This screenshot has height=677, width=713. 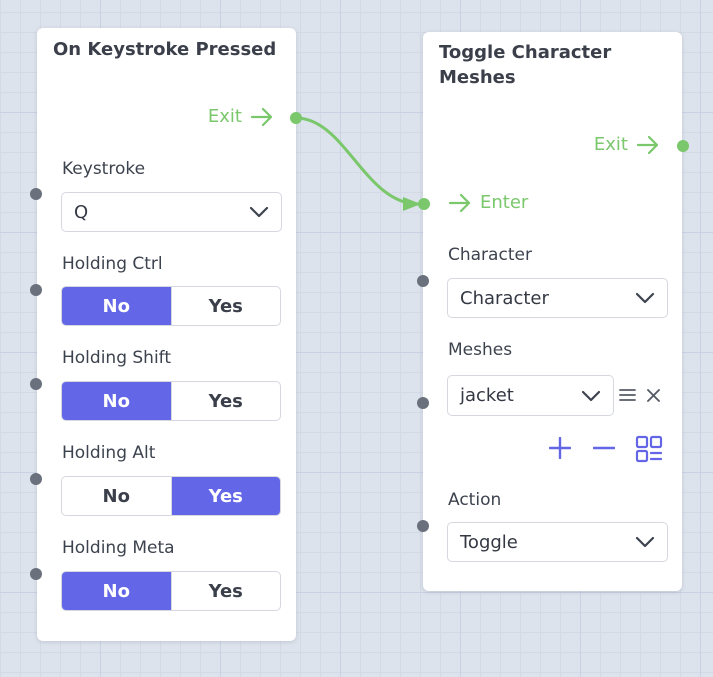 I want to click on drag-handle-icon, so click(x=627, y=395).